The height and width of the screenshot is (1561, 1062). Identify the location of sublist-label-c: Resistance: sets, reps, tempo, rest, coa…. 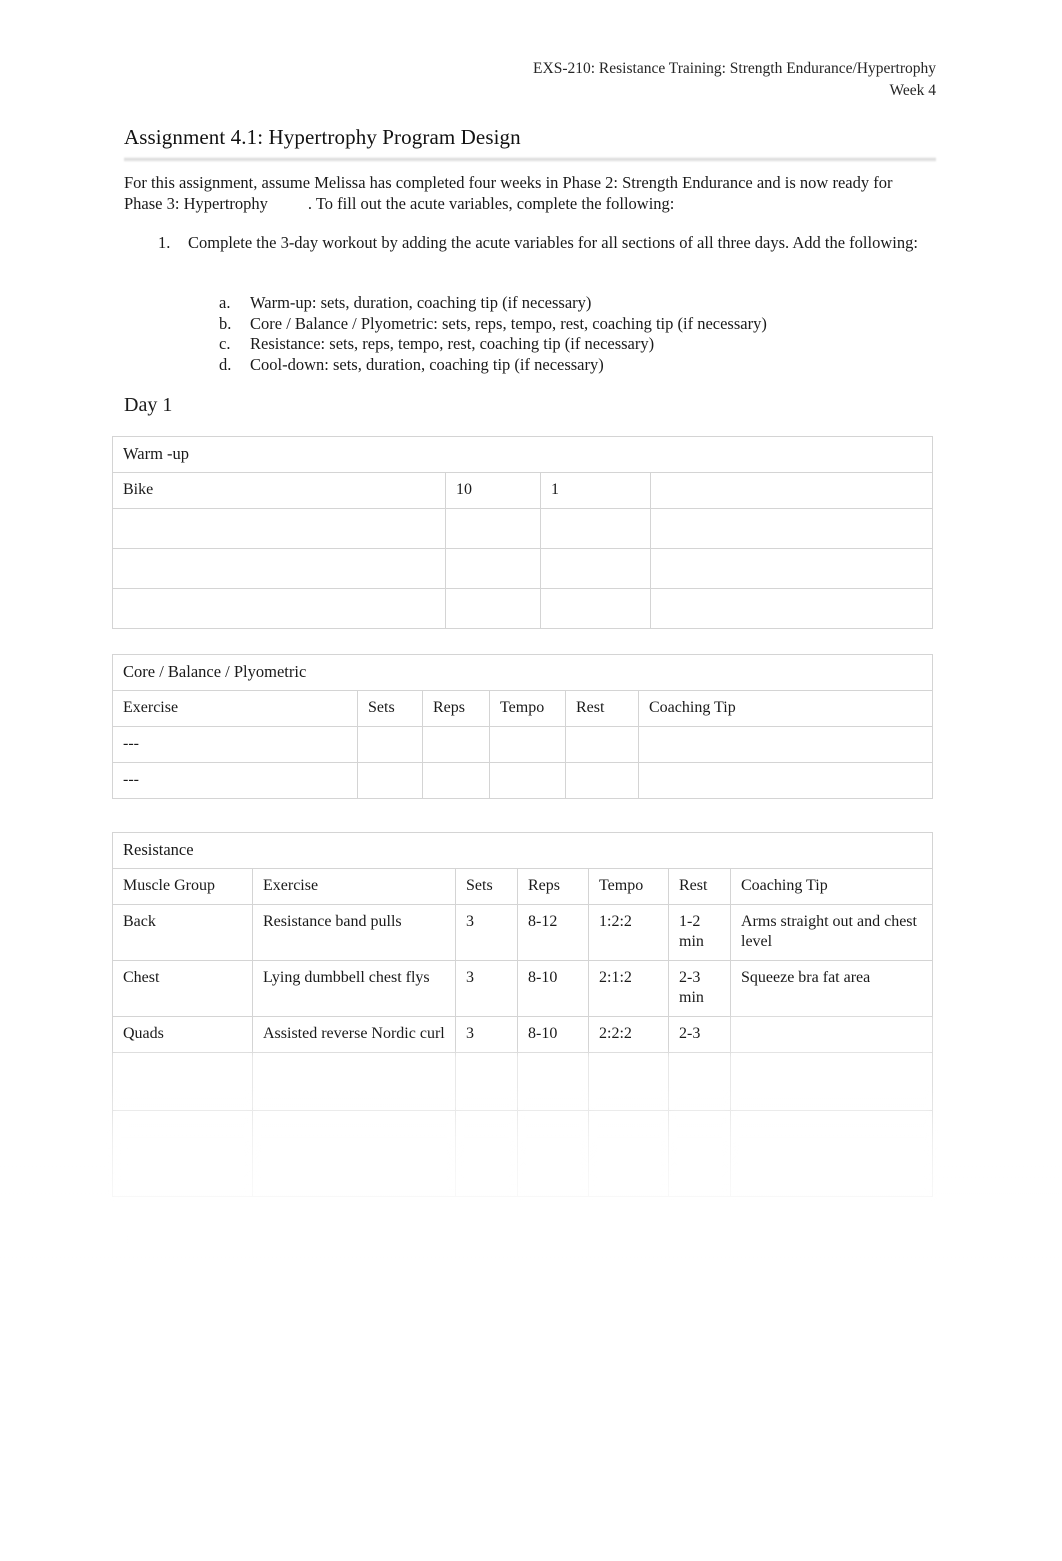
(452, 344).